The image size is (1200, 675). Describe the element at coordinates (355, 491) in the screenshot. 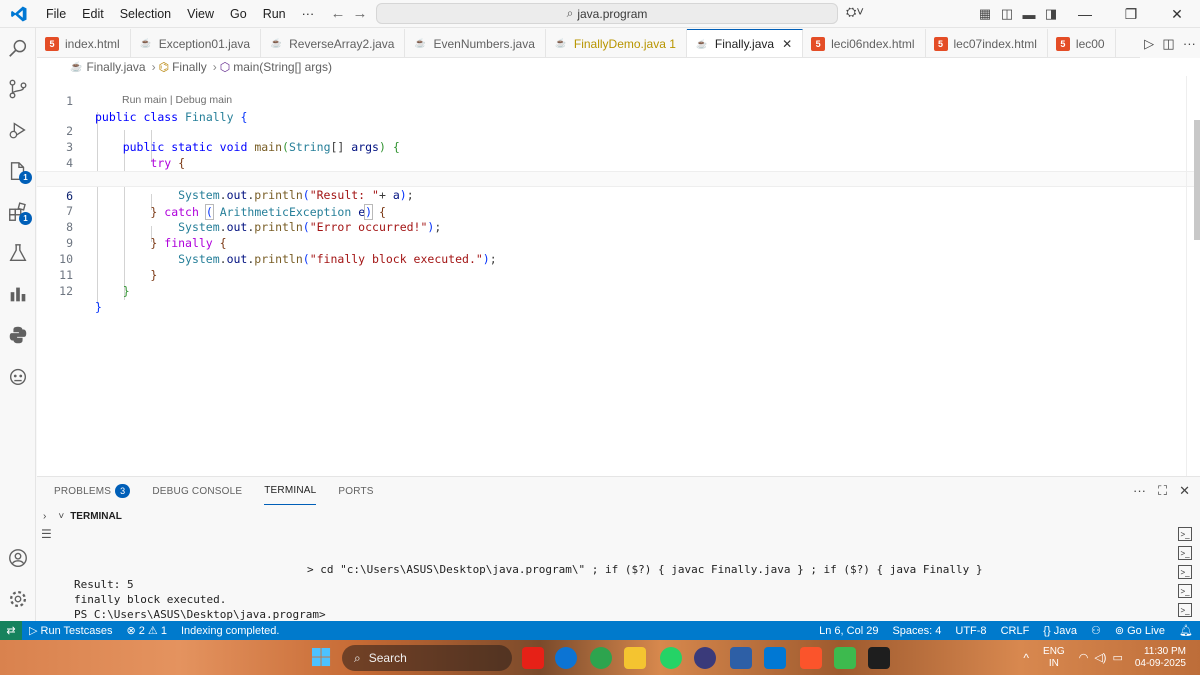

I see `tab-ports: PORTS` at that location.